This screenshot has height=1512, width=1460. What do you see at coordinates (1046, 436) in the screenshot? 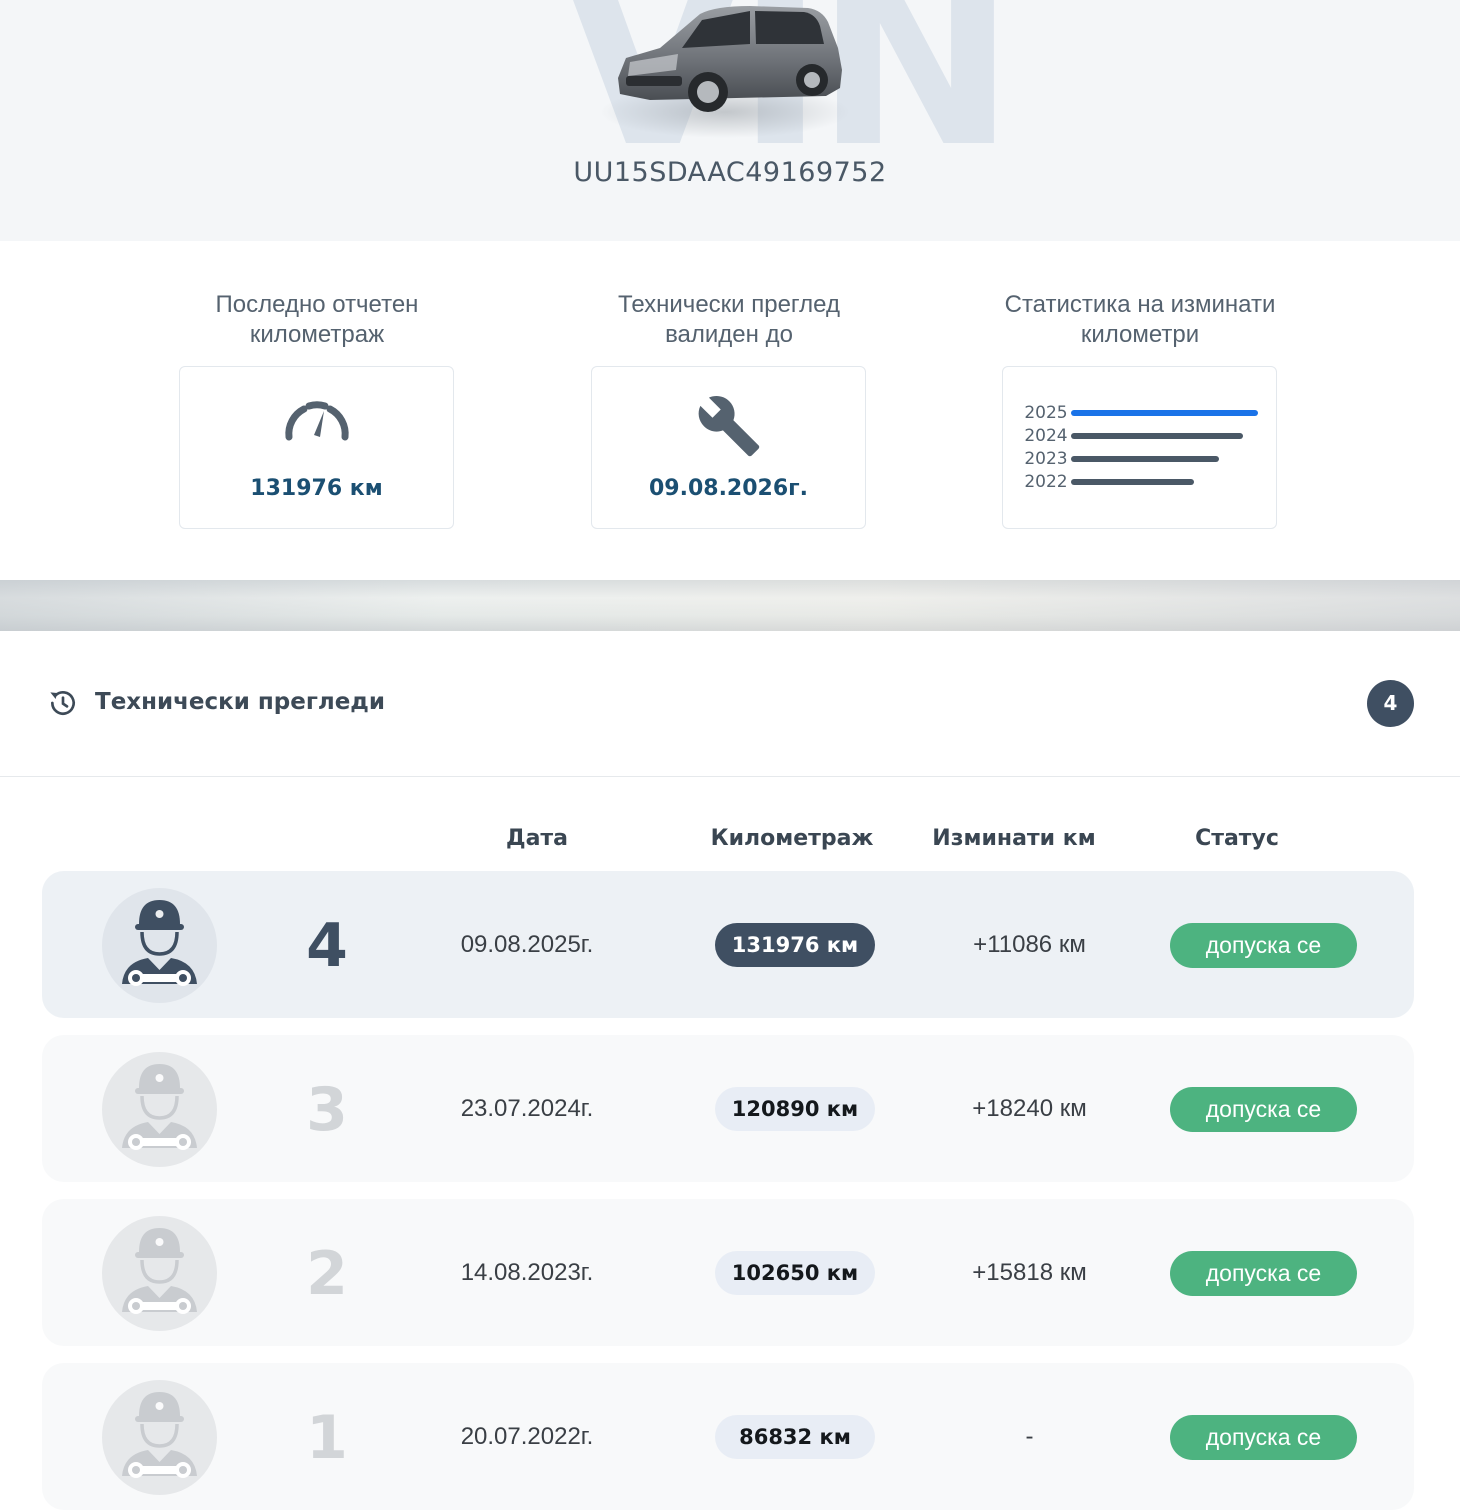
I see `km-year-label: 2024` at bounding box center [1046, 436].